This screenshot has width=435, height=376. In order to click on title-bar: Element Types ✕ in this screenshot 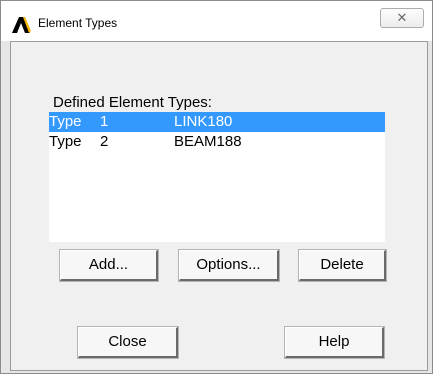, I will do `click(216, 21)`.